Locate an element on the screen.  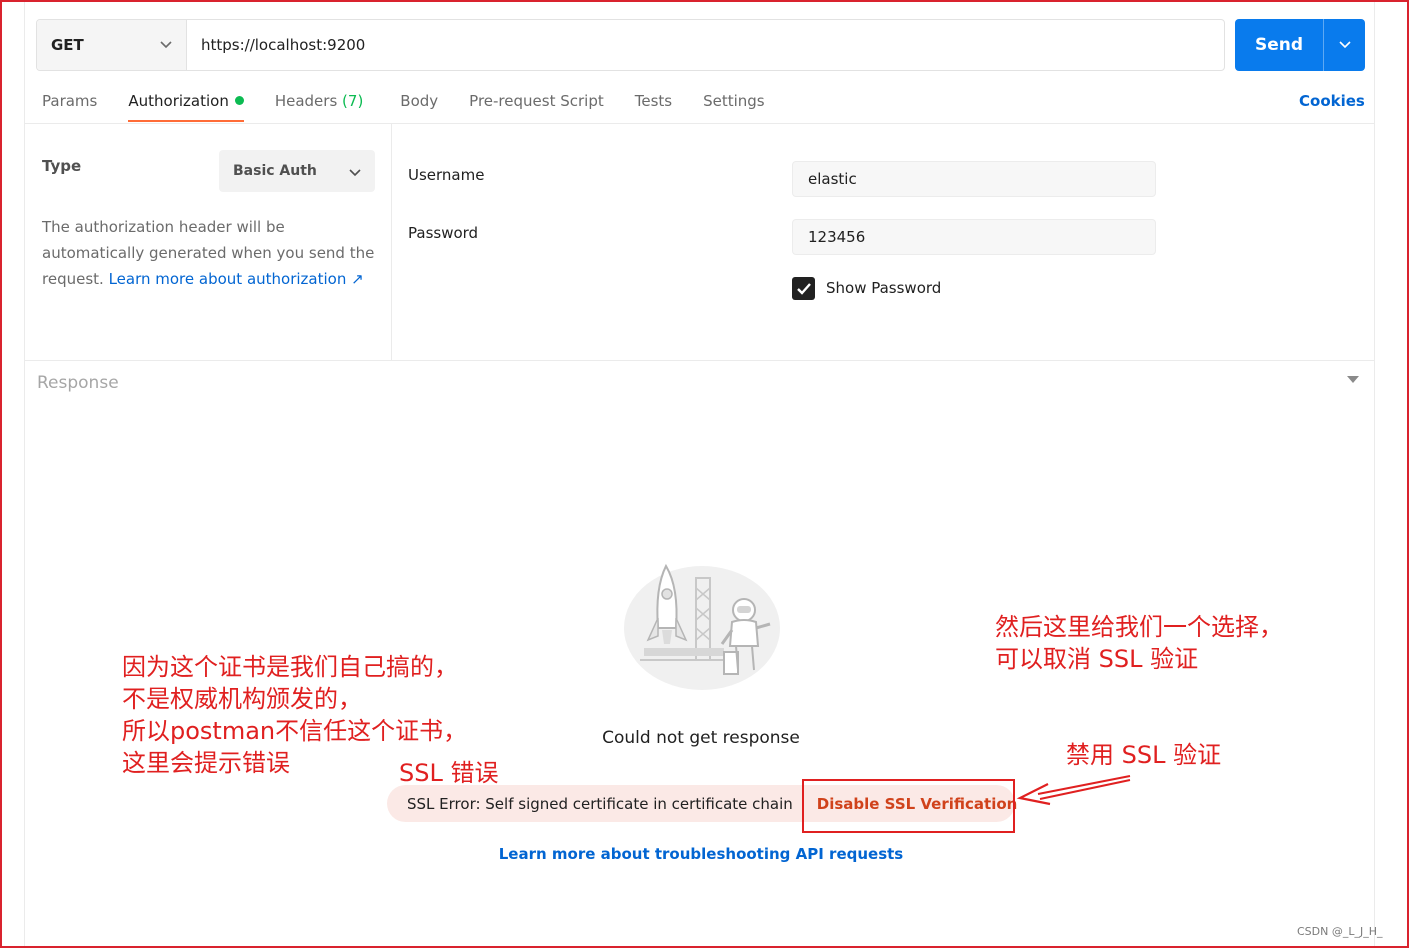
panel-border-right is located at coordinates (1374, 474).